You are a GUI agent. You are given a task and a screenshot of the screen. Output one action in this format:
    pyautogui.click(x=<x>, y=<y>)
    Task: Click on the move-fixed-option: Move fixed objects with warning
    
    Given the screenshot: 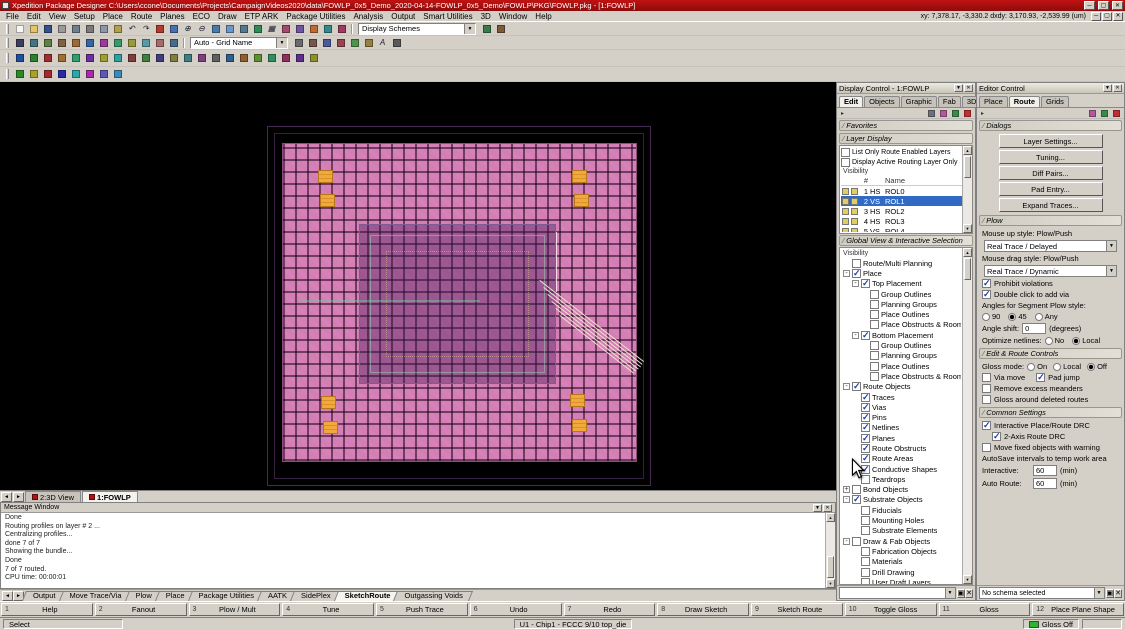 What is the action you would take?
    pyautogui.click(x=1050, y=447)
    